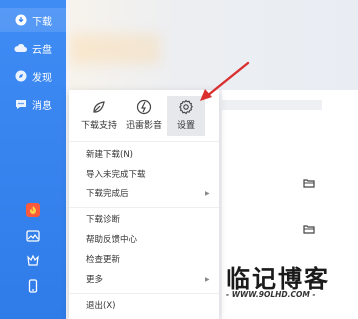  Describe the element at coordinates (272, 105) in the screenshot. I see `download-list-header` at that location.